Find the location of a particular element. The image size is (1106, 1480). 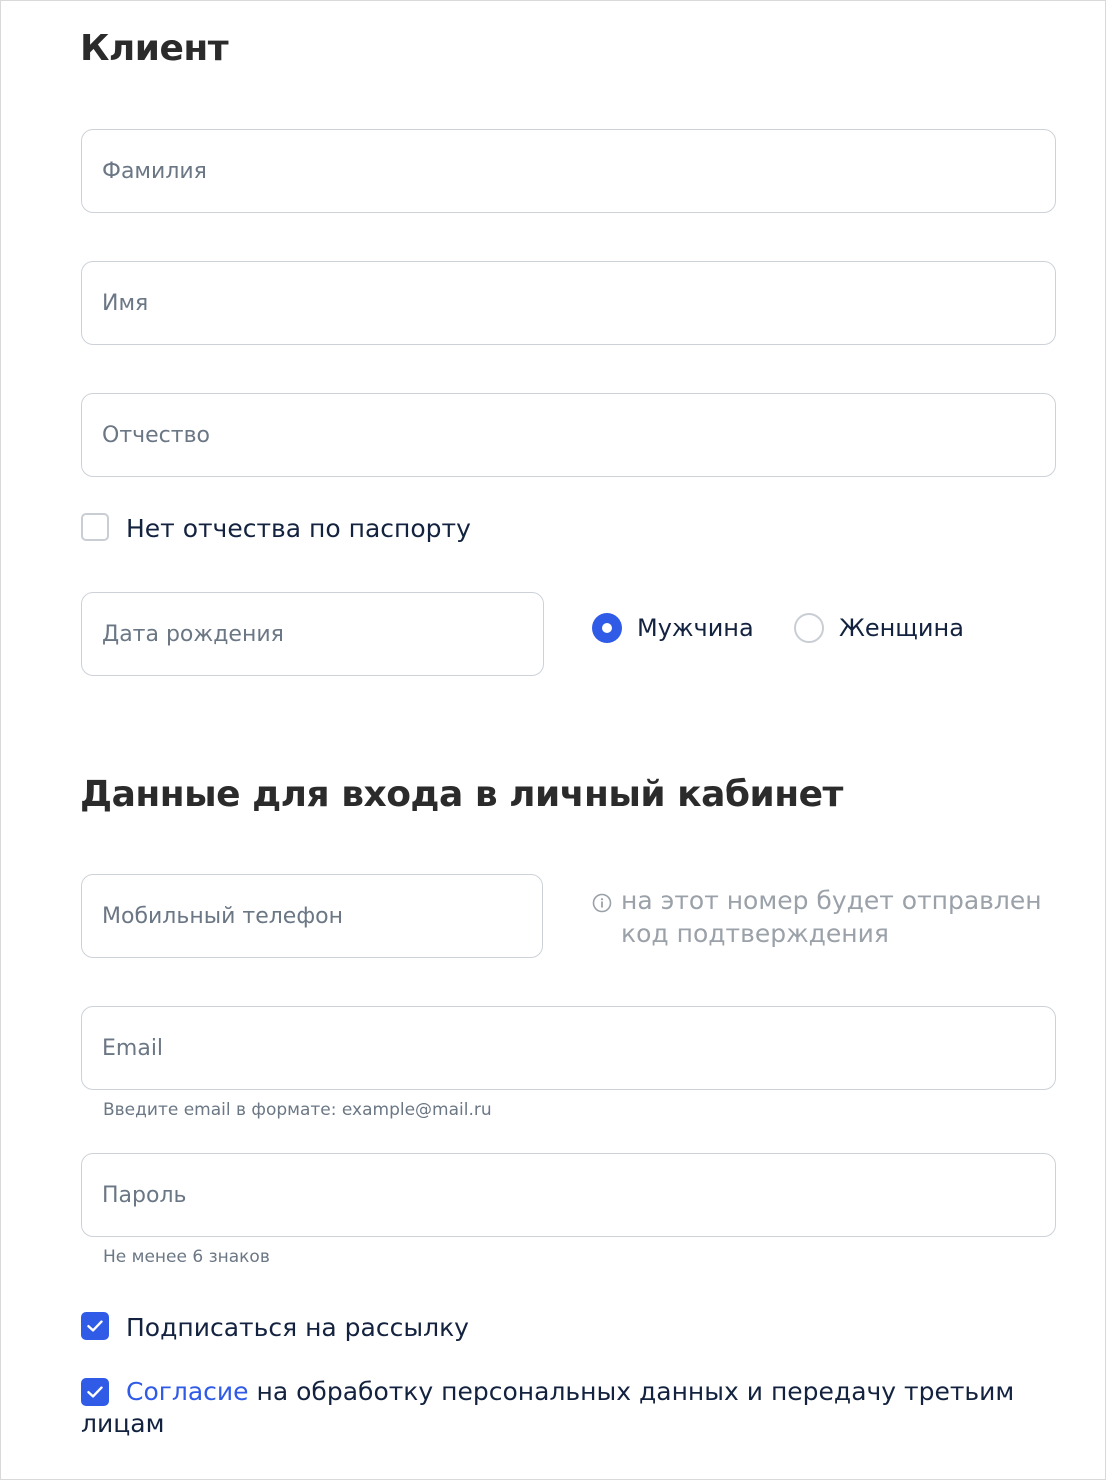

info-circle-icon is located at coordinates (602, 903).